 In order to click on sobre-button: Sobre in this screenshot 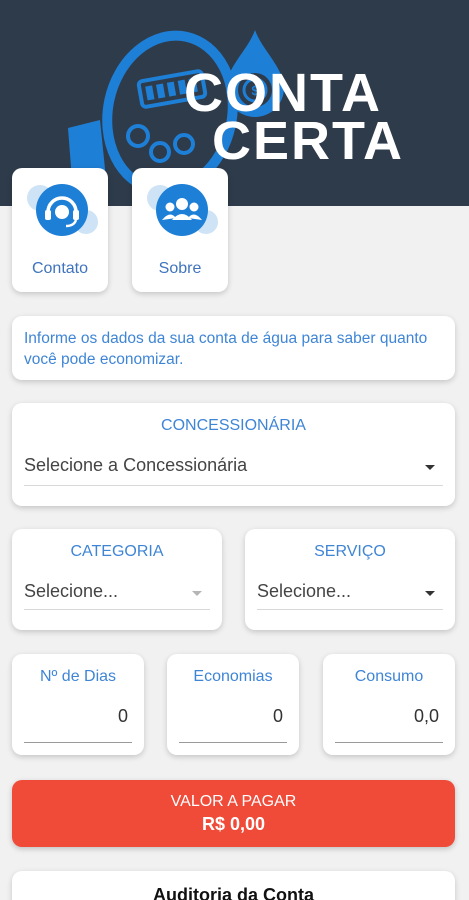, I will do `click(180, 230)`.